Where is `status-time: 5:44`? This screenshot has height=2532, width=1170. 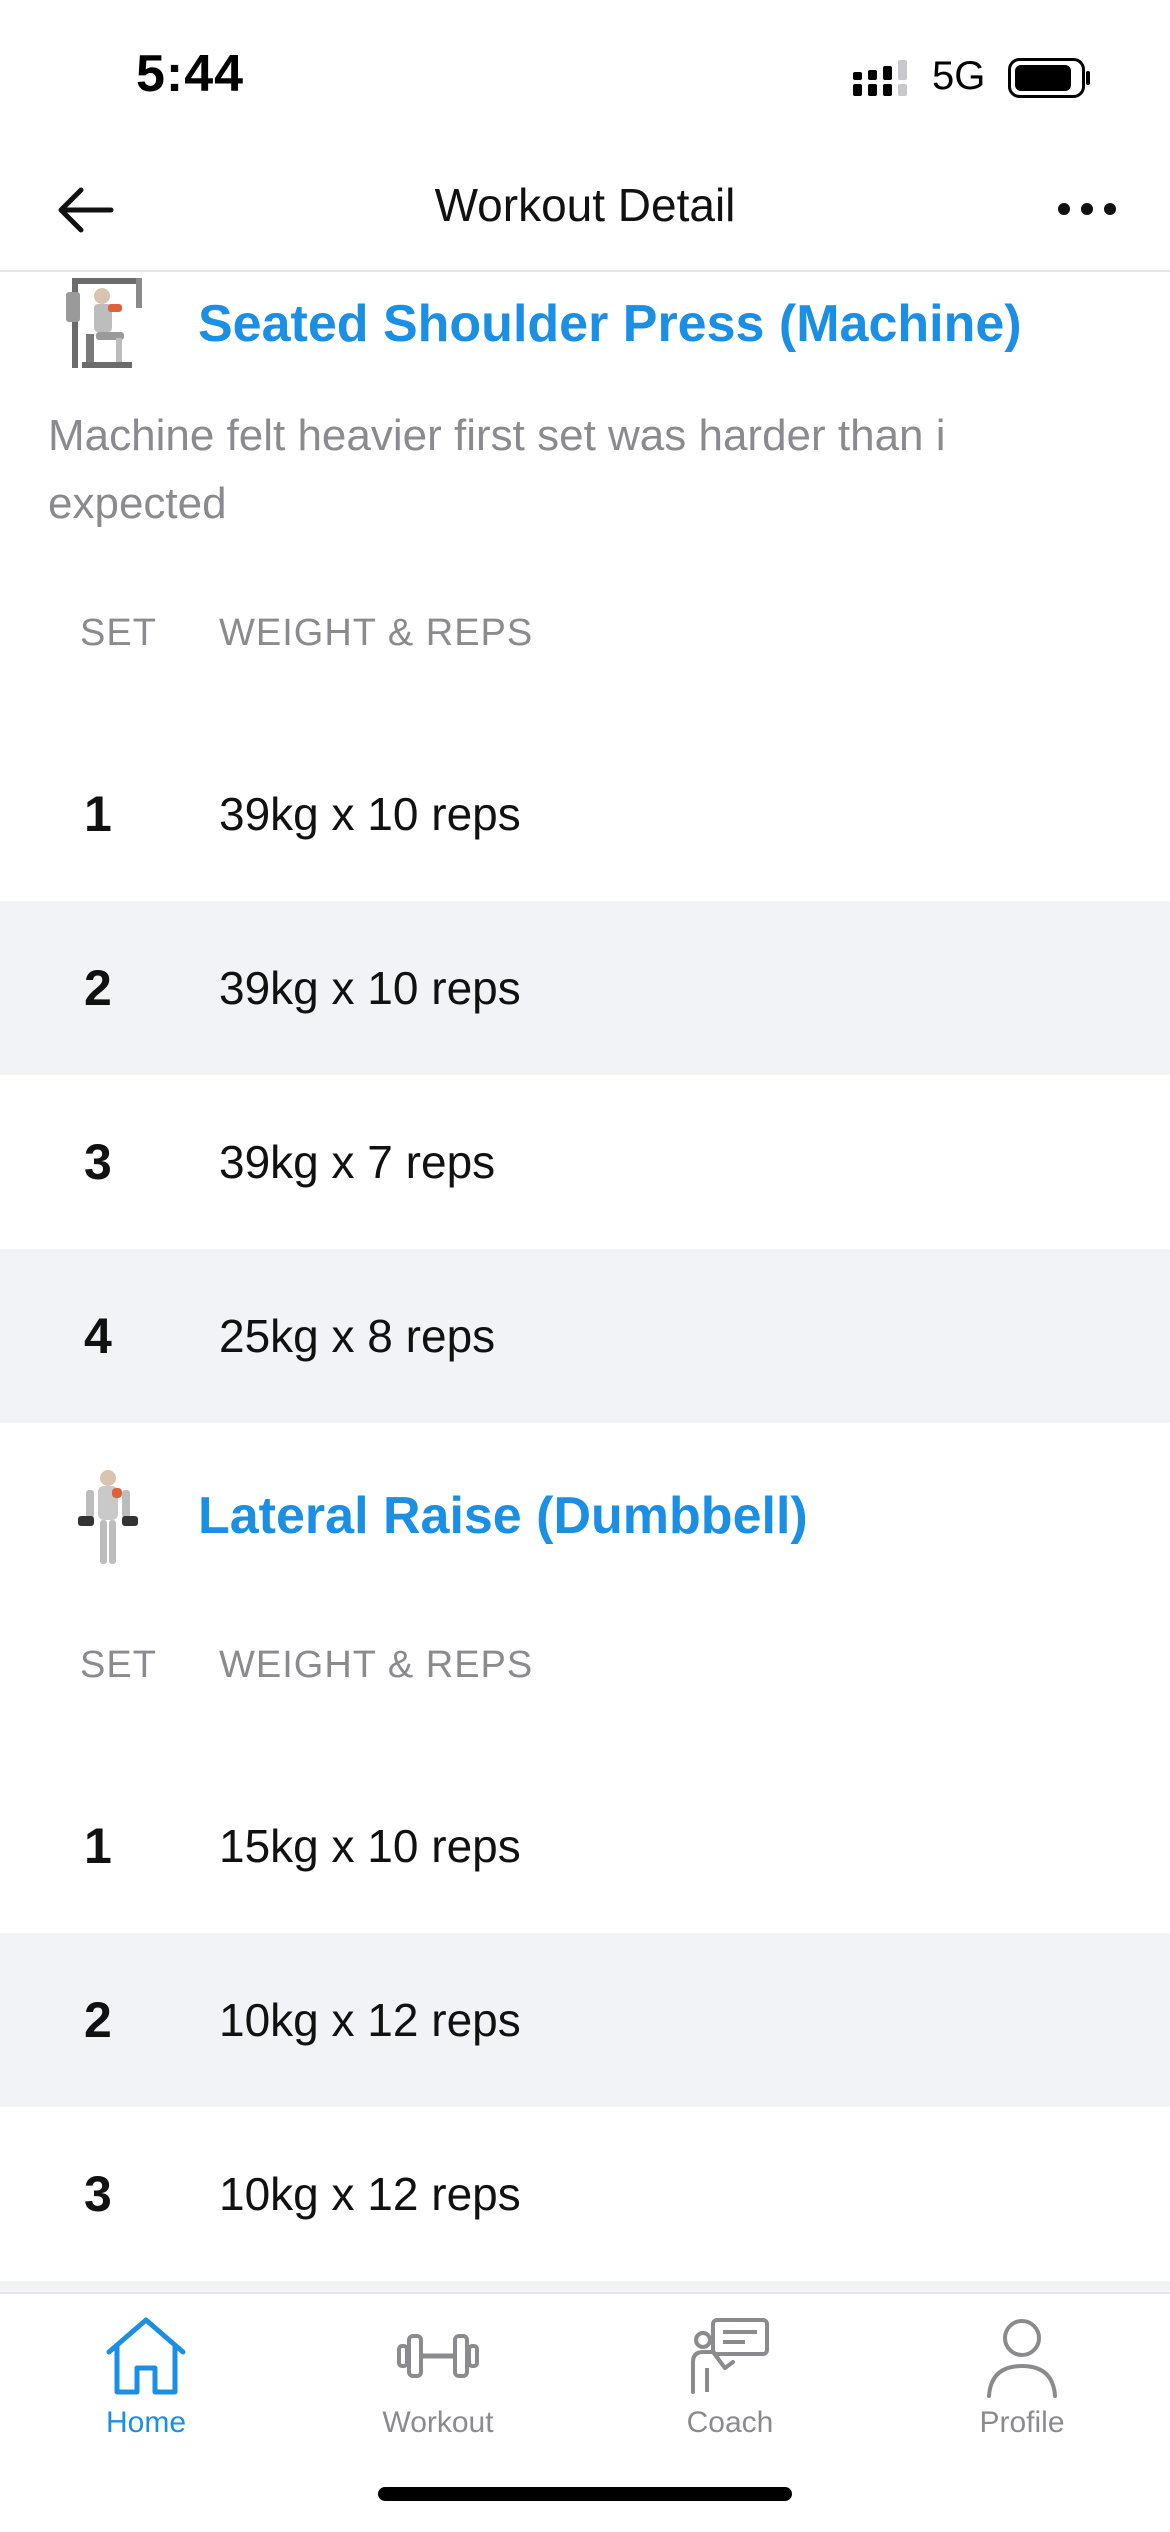 status-time: 5:44 is located at coordinates (190, 74).